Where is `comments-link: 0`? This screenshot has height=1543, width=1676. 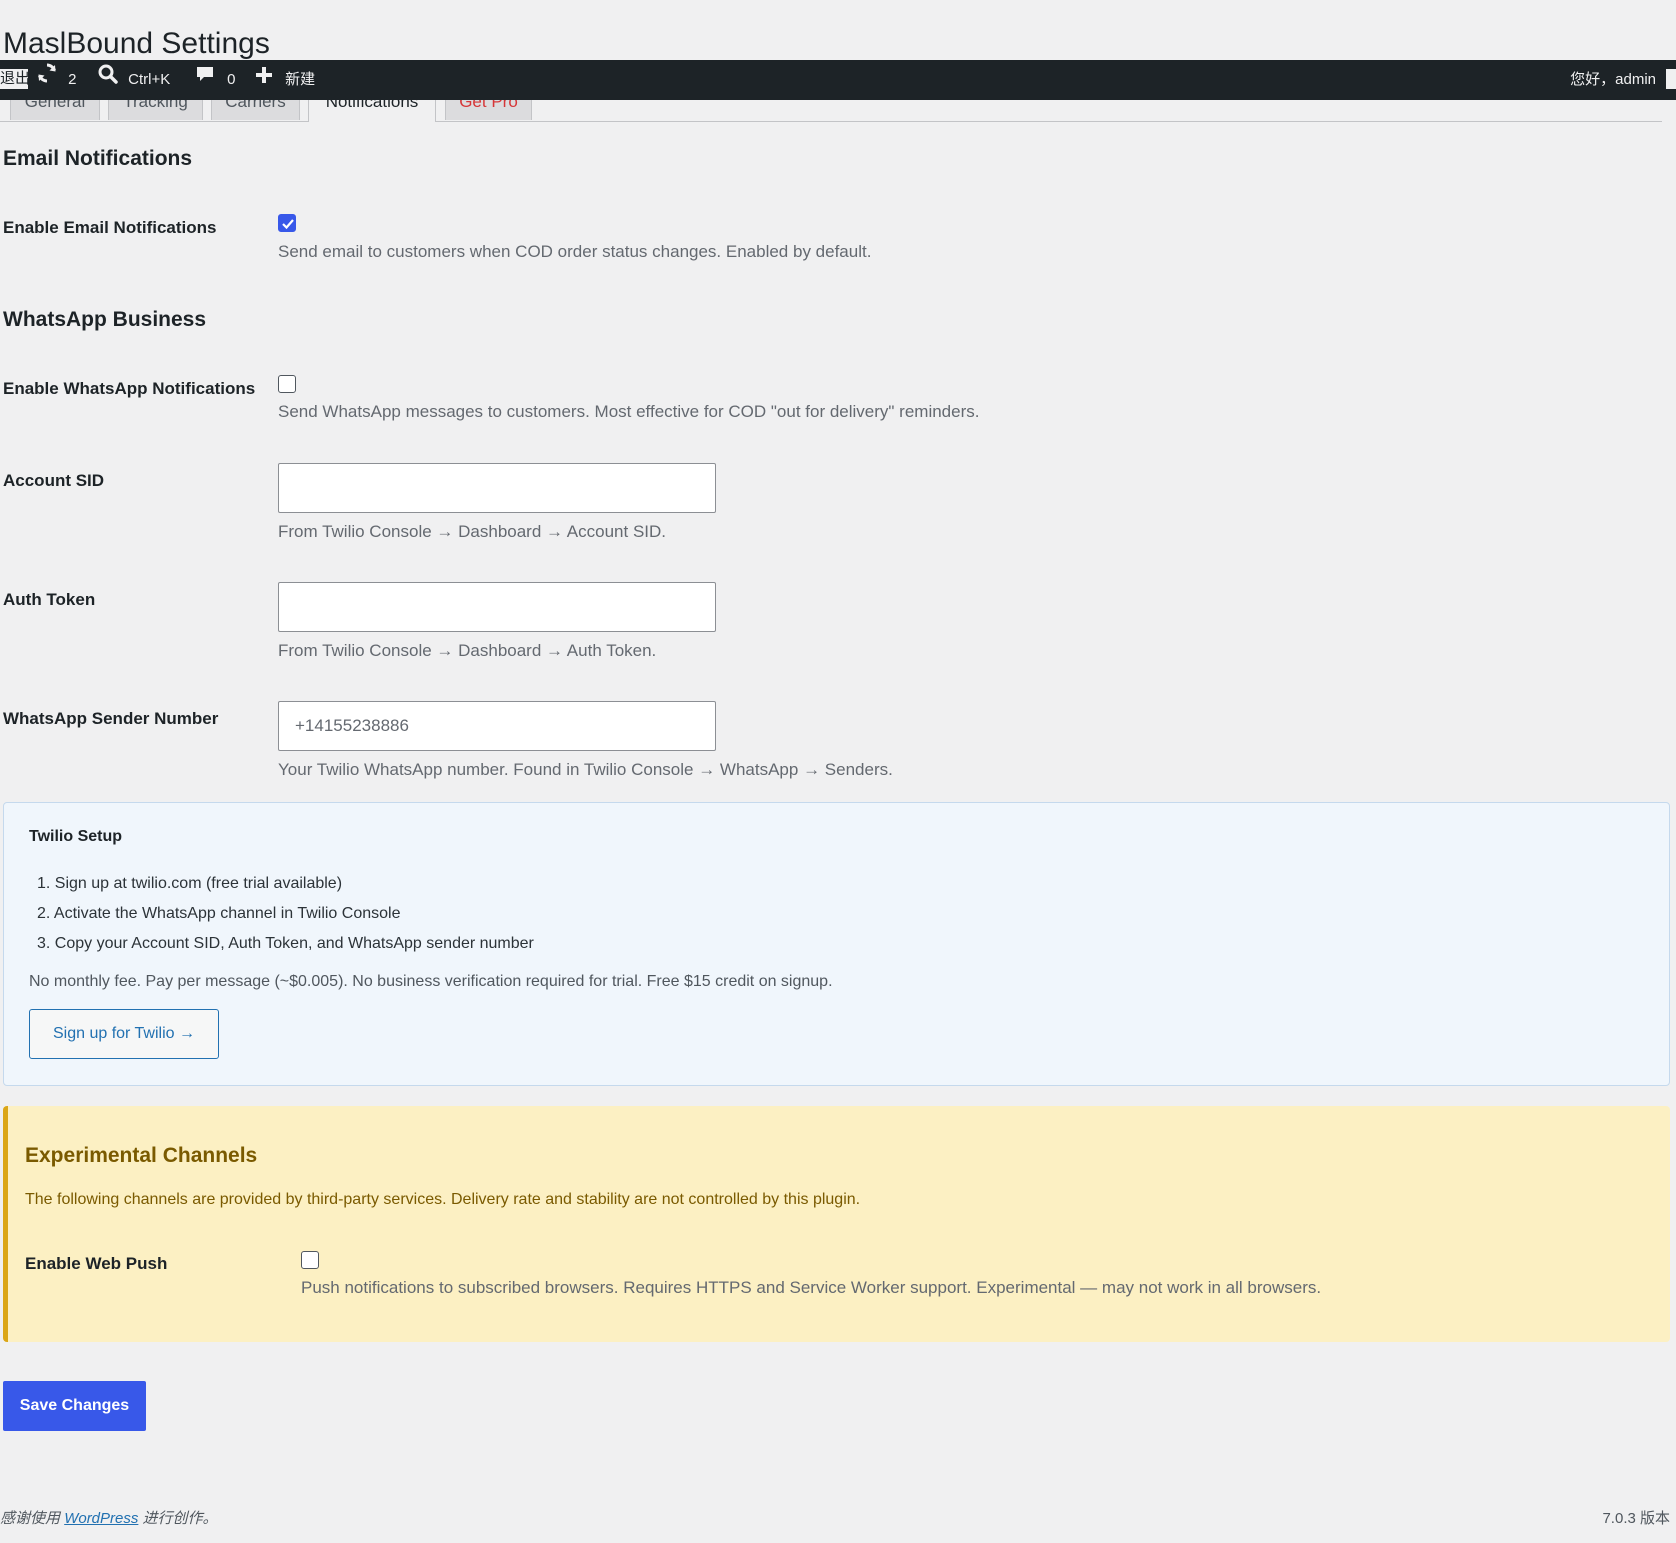
comments-link: 0 is located at coordinates (215, 80).